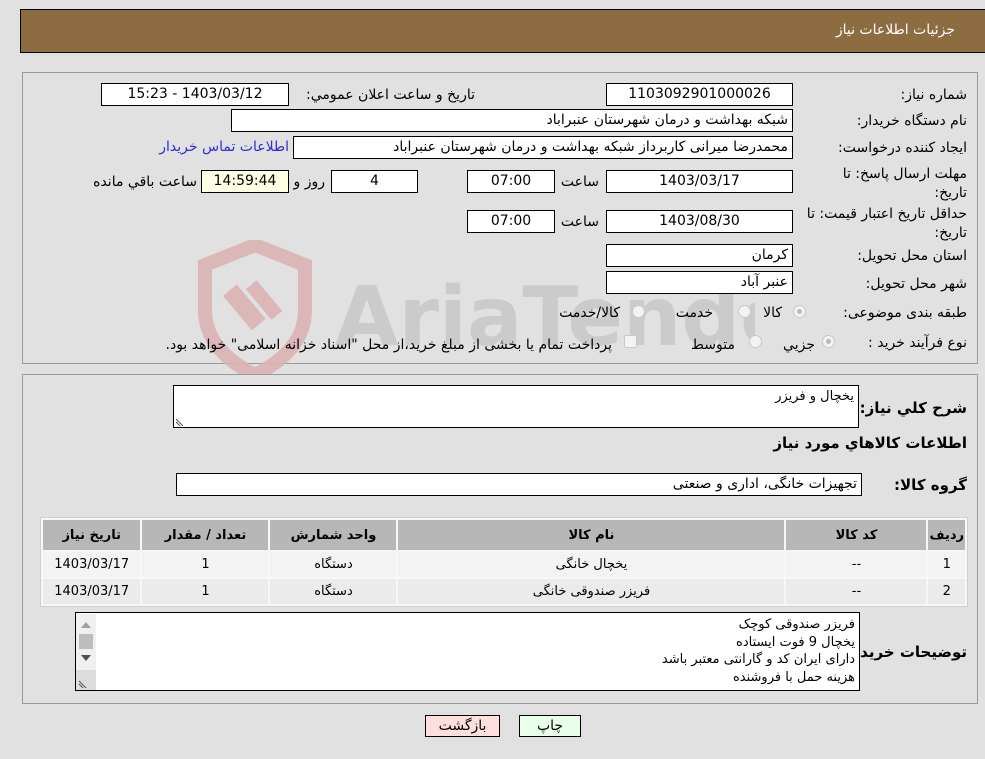 This screenshot has width=985, height=759. What do you see at coordinates (694, 313) in the screenshot?
I see `category-option-service: خدمت` at bounding box center [694, 313].